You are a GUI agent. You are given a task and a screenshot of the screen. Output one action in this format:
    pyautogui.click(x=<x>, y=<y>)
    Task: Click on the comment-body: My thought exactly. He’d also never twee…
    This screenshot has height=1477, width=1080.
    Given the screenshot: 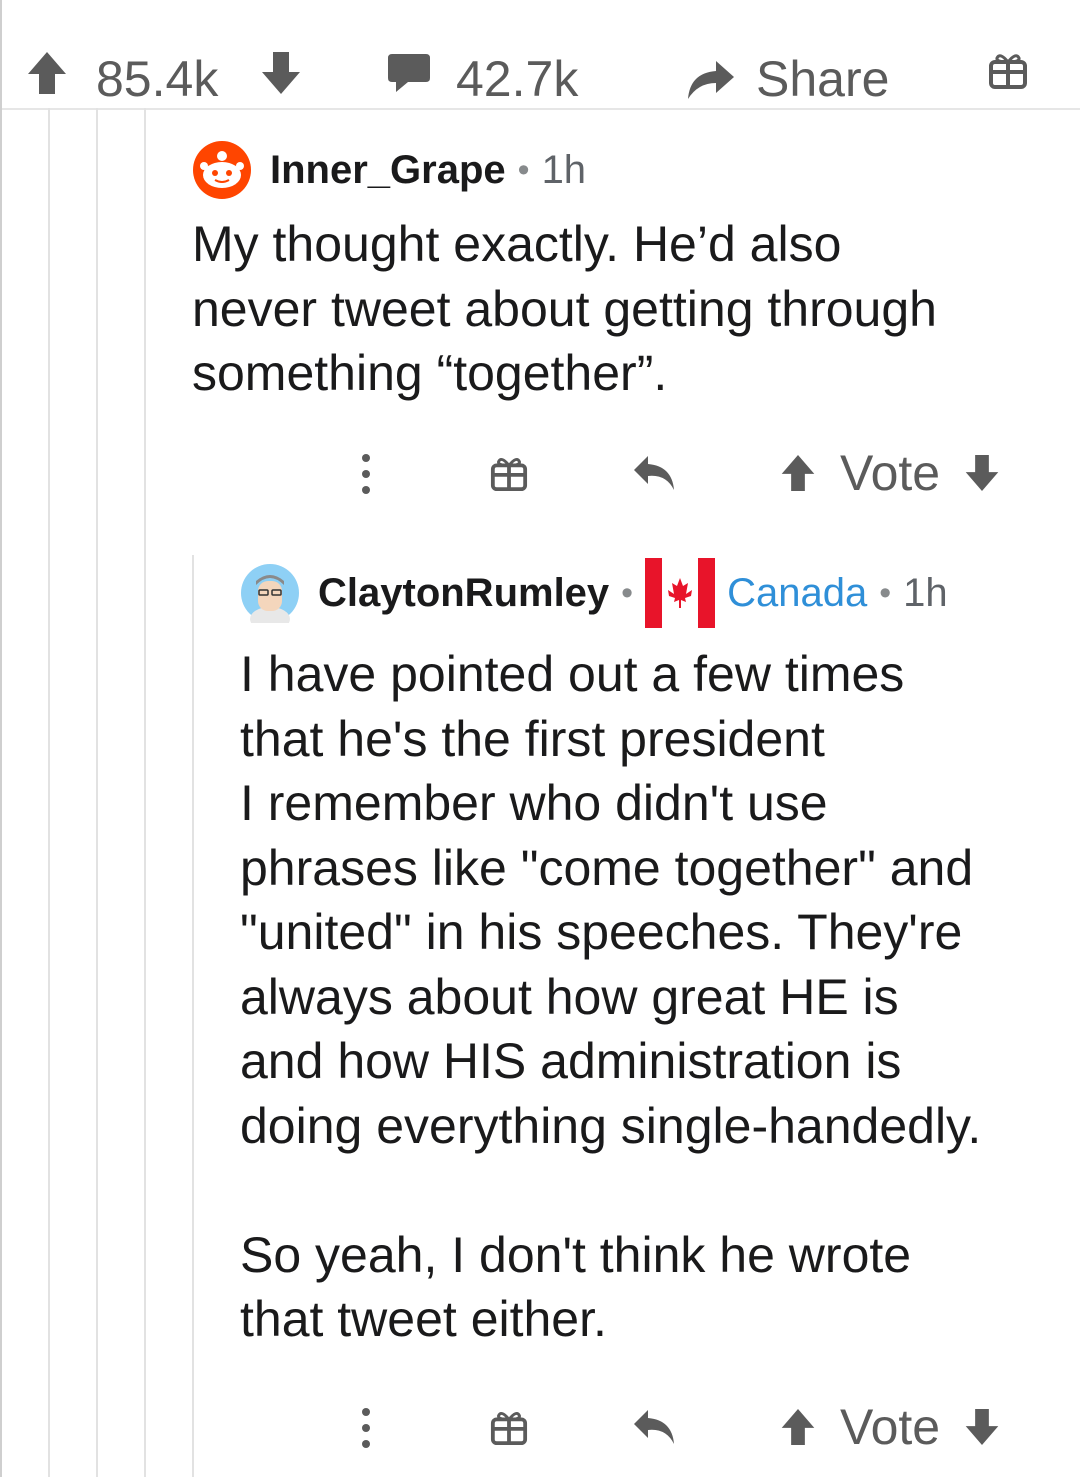 What is the action you would take?
    pyautogui.click(x=564, y=308)
    